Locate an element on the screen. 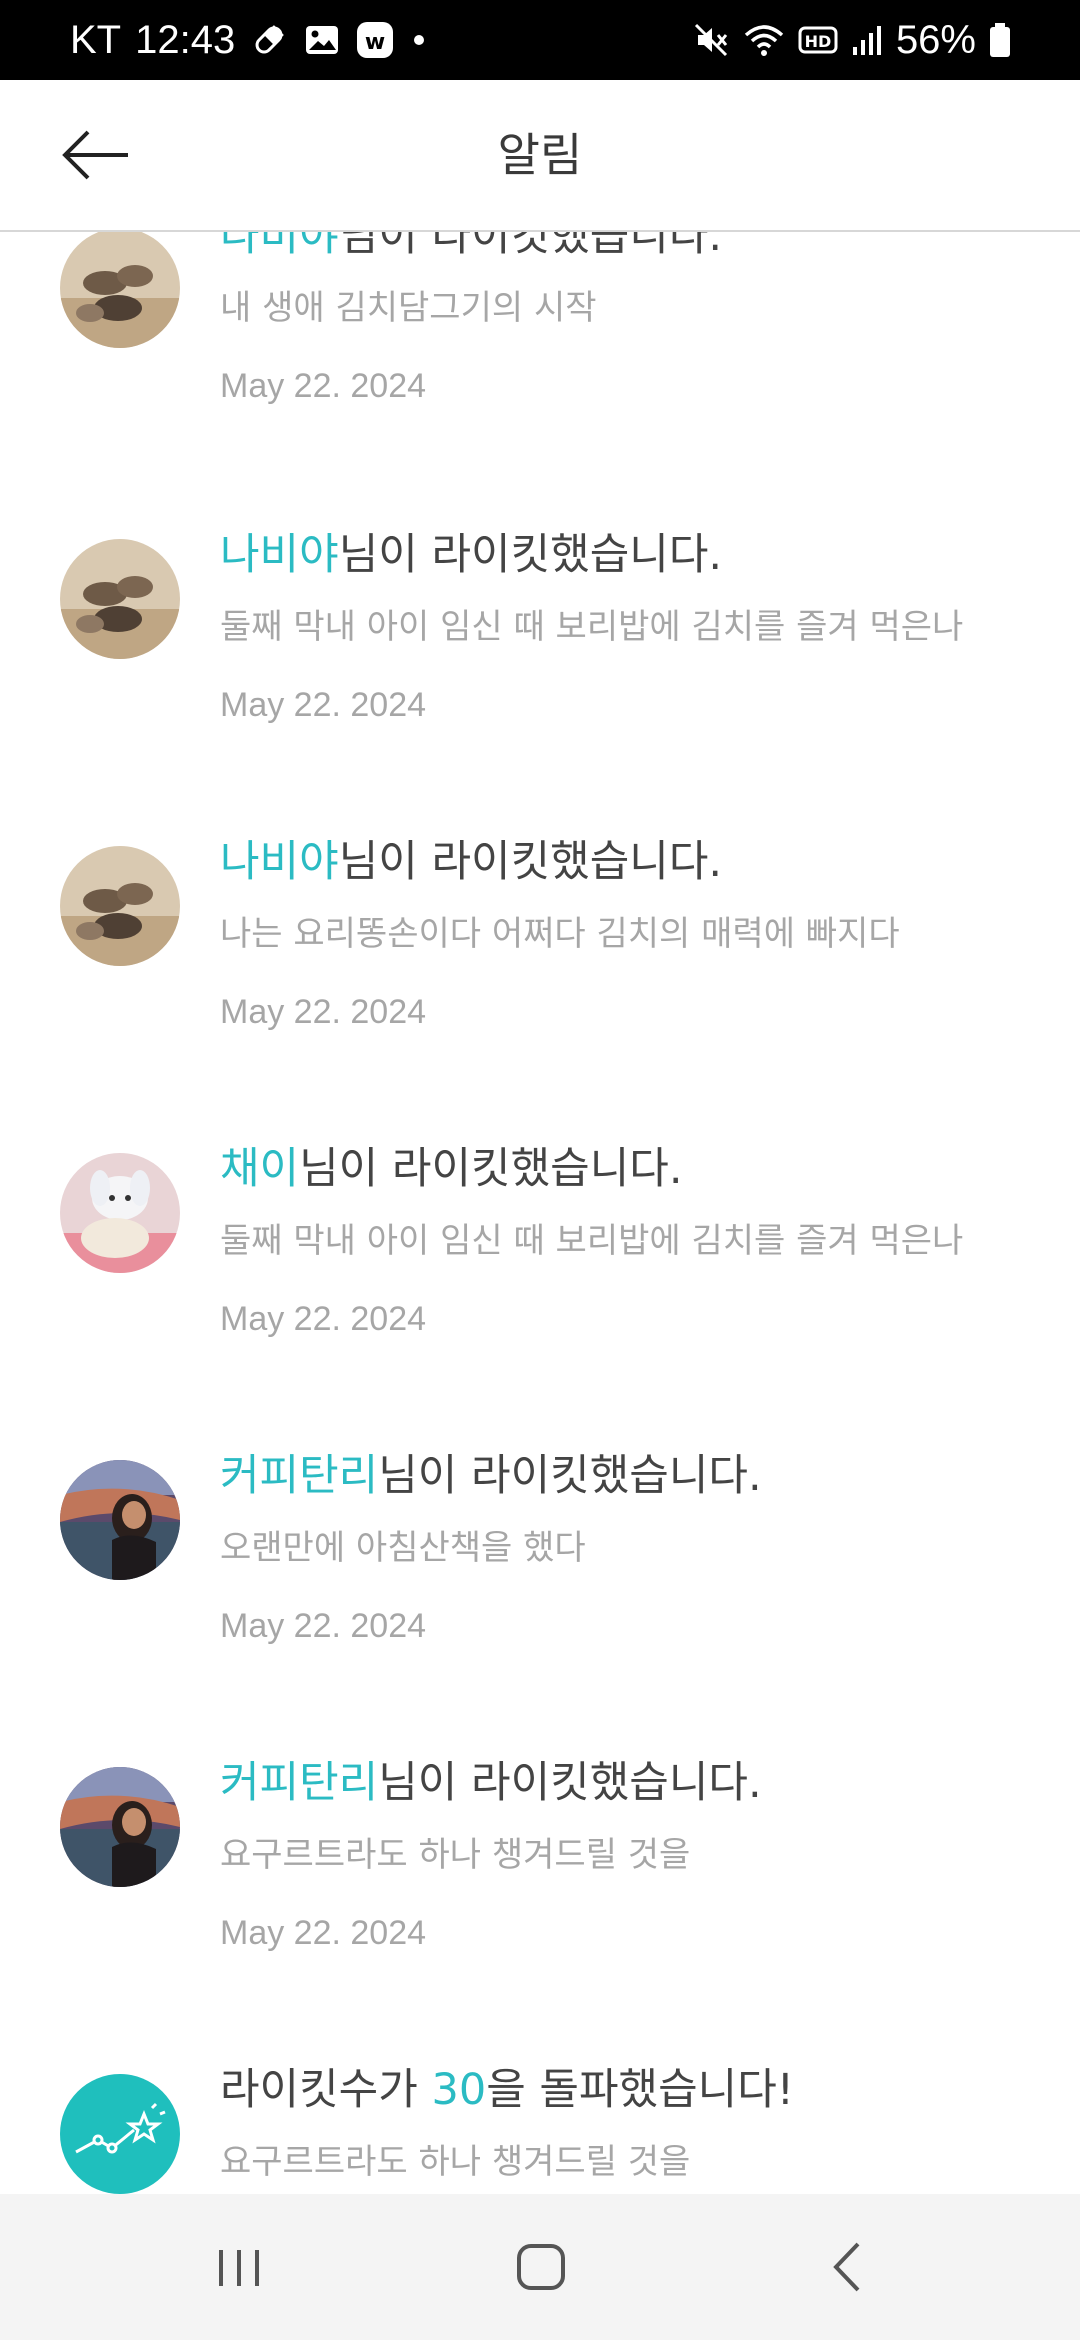 The image size is (1080, 2340). notification-username: 채이 is located at coordinates (259, 1169).